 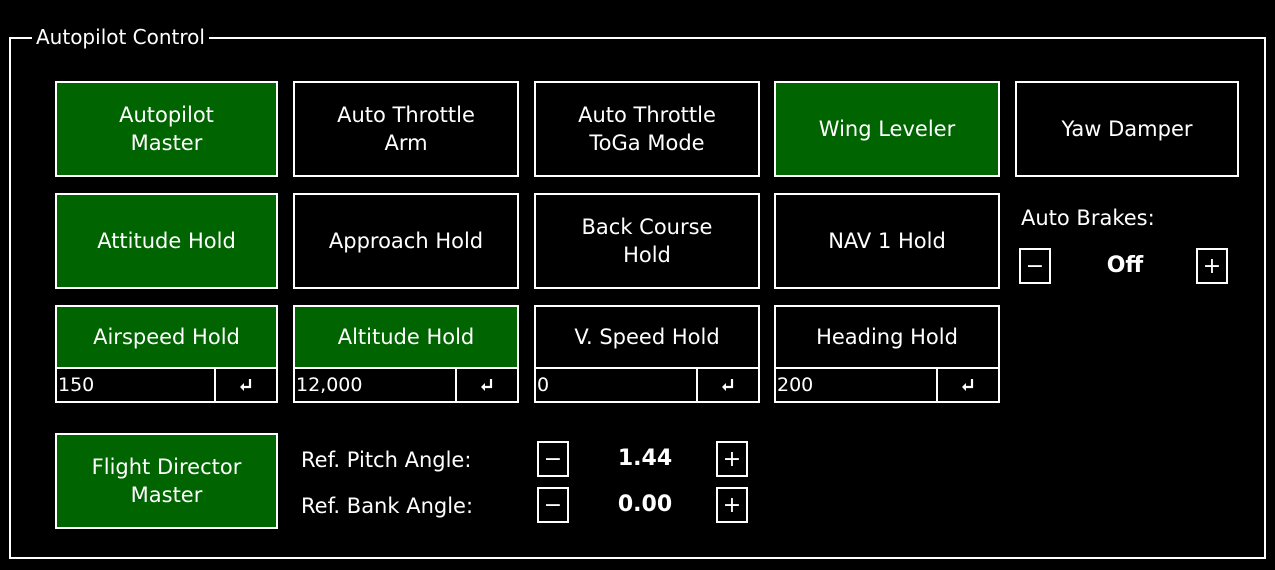 What do you see at coordinates (1125, 265) in the screenshot?
I see `auto-brakes-value: Off` at bounding box center [1125, 265].